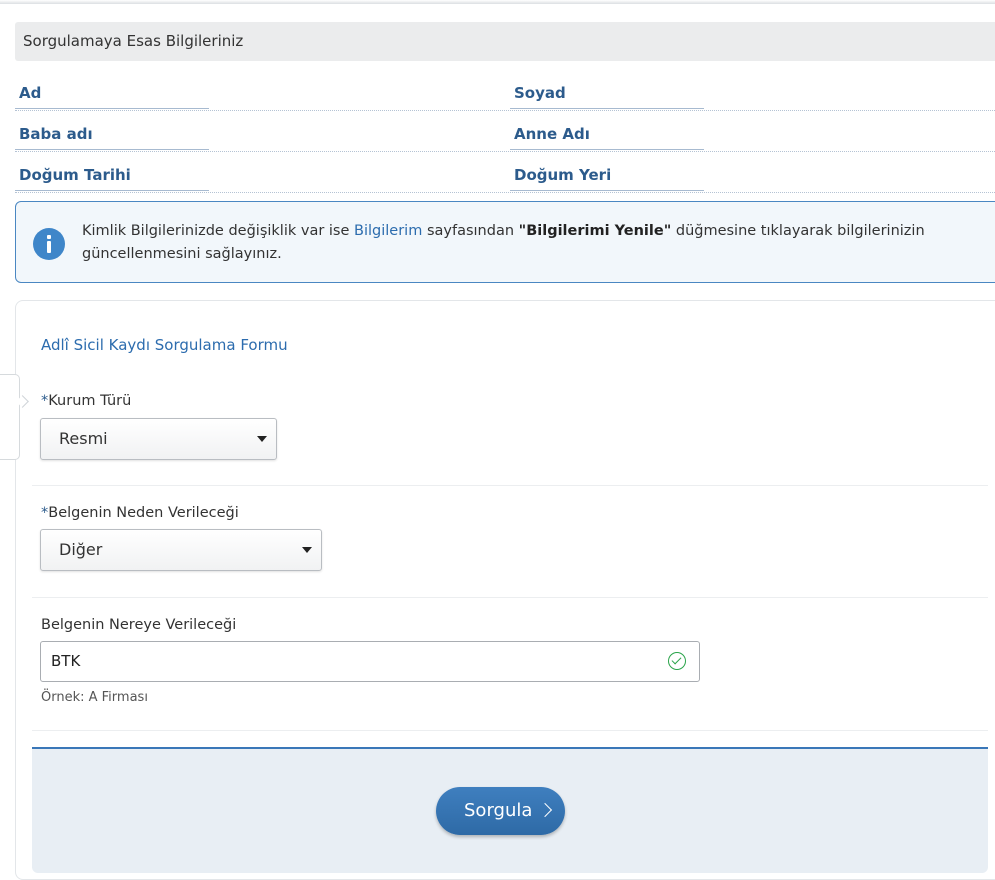 The height and width of the screenshot is (880, 995). Describe the element at coordinates (14, 417) in the screenshot. I see `side-tab` at that location.